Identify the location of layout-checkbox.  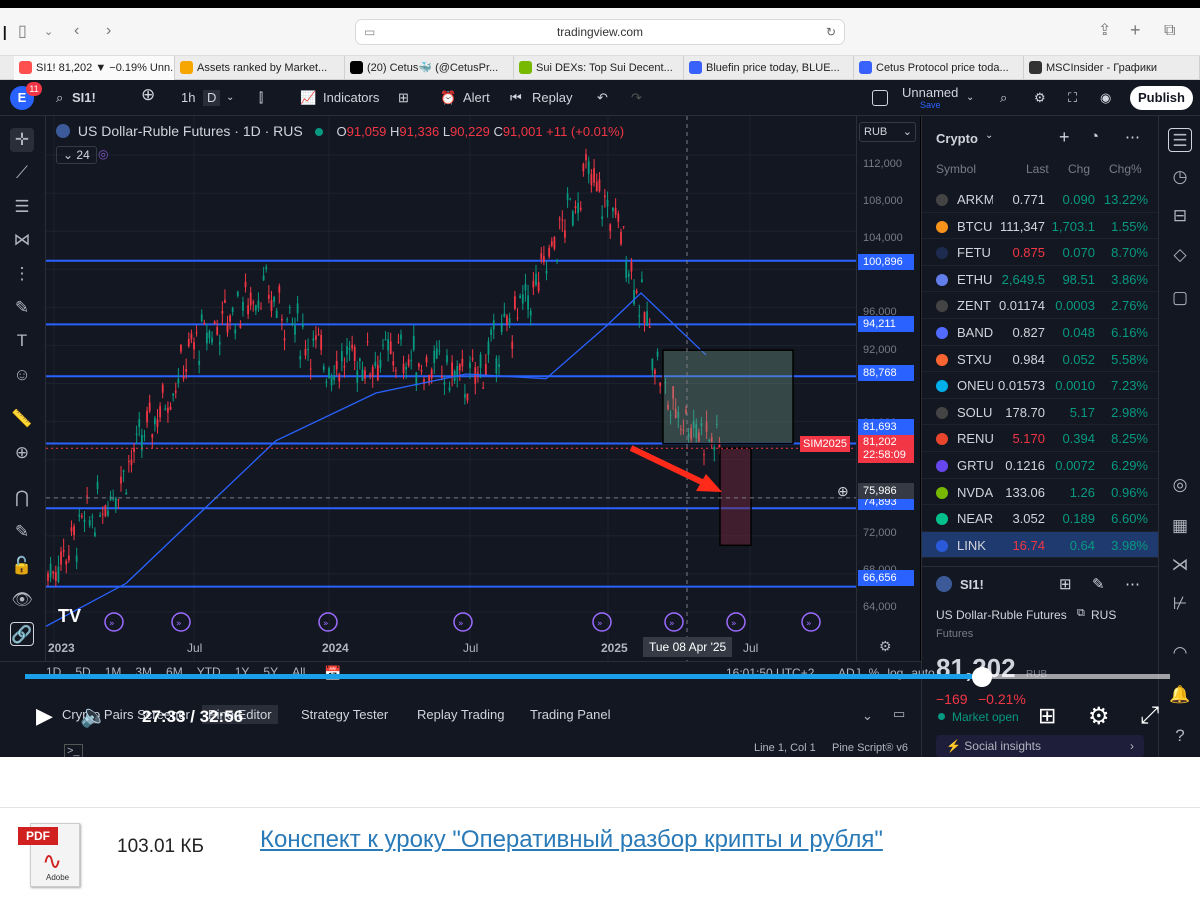
(880, 98).